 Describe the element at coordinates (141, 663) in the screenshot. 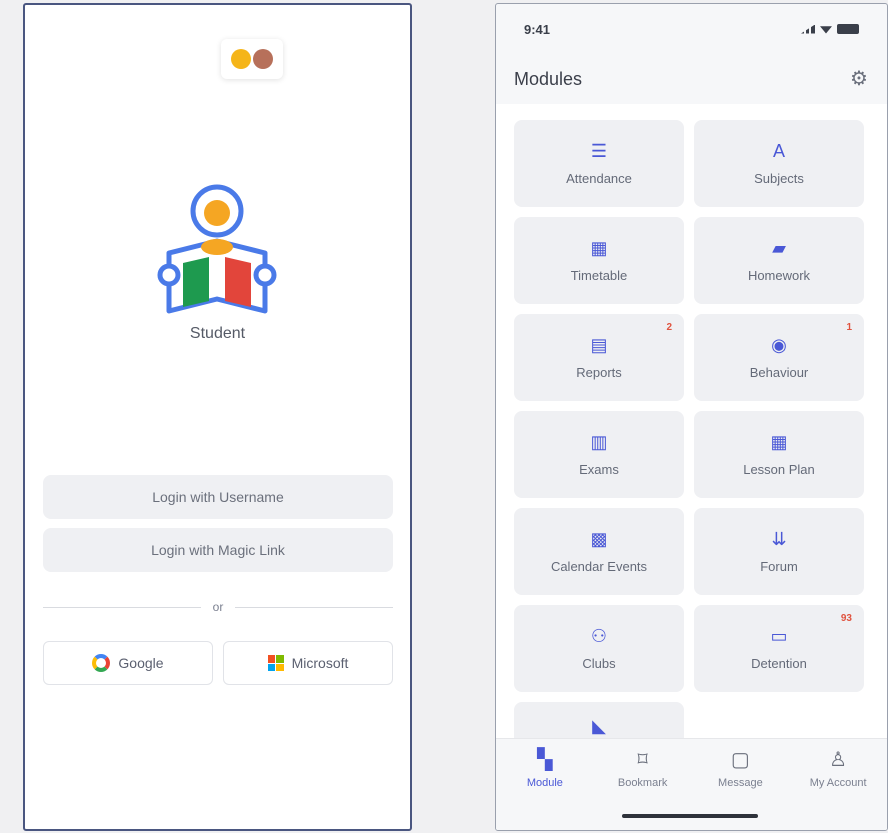

I see `google-label: Google` at that location.